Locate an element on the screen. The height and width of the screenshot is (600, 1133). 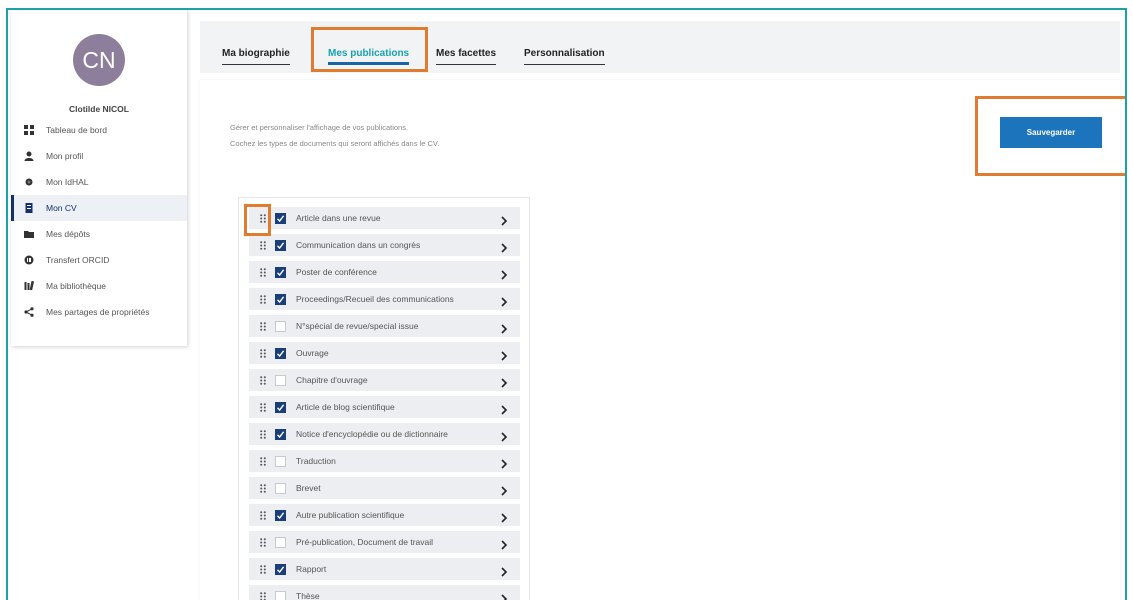
sidebar-item-shares: Mes partages de propriétés is located at coordinates (99, 312).